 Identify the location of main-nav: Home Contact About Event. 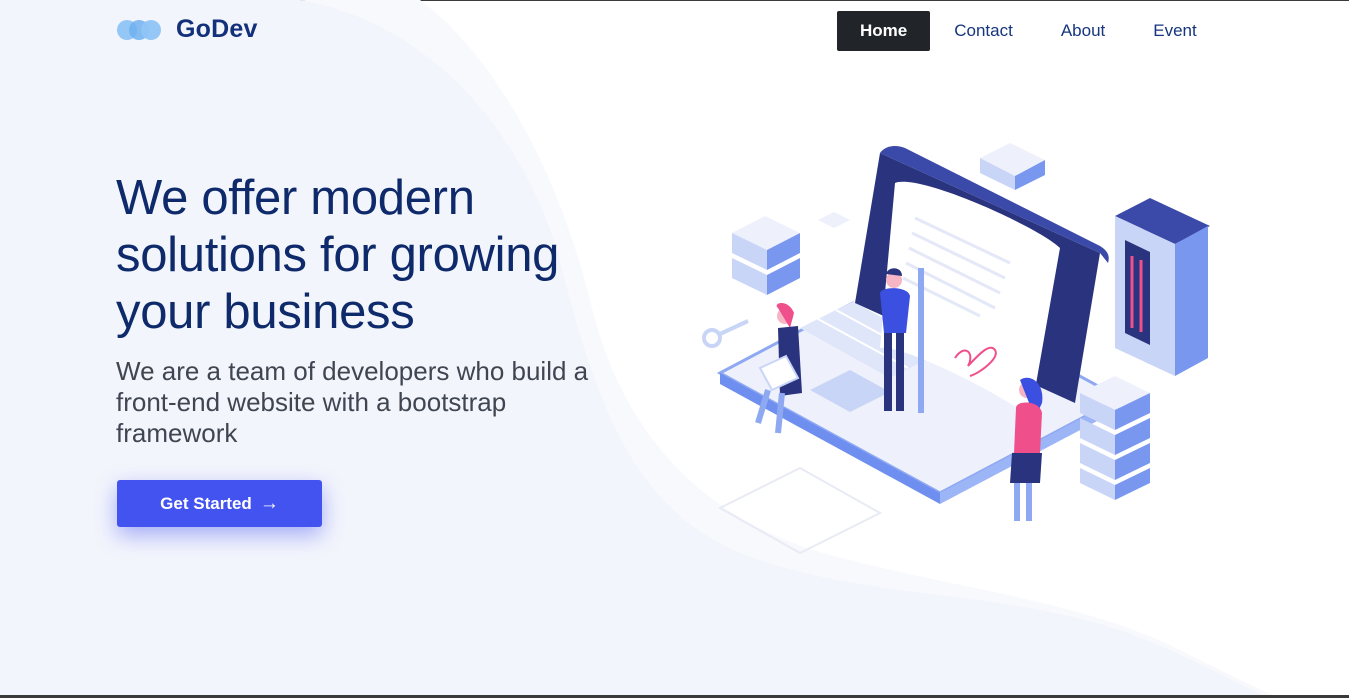
(1029, 31).